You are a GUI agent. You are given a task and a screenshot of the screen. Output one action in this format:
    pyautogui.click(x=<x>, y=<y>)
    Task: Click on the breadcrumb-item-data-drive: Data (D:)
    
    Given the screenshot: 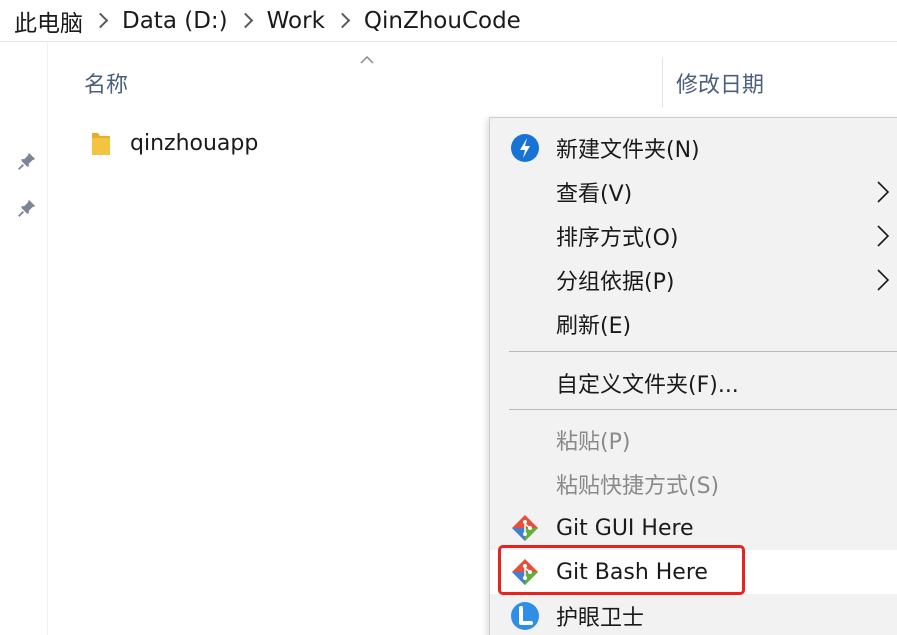 What is the action you would take?
    pyautogui.click(x=175, y=21)
    